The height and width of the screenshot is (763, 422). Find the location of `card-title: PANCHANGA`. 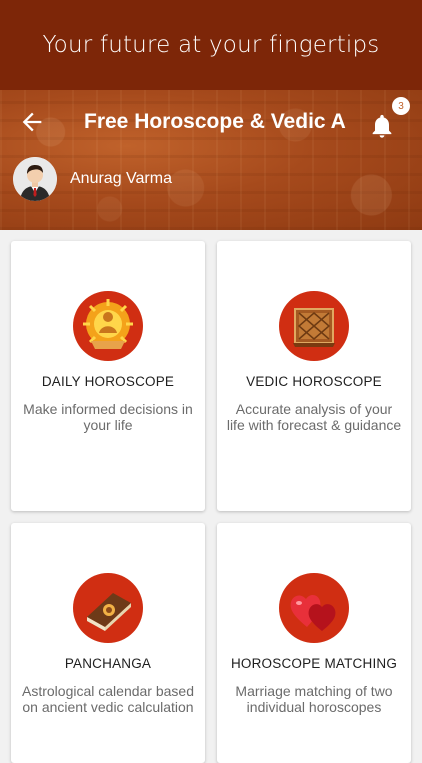

card-title: PANCHANGA is located at coordinates (108, 663).